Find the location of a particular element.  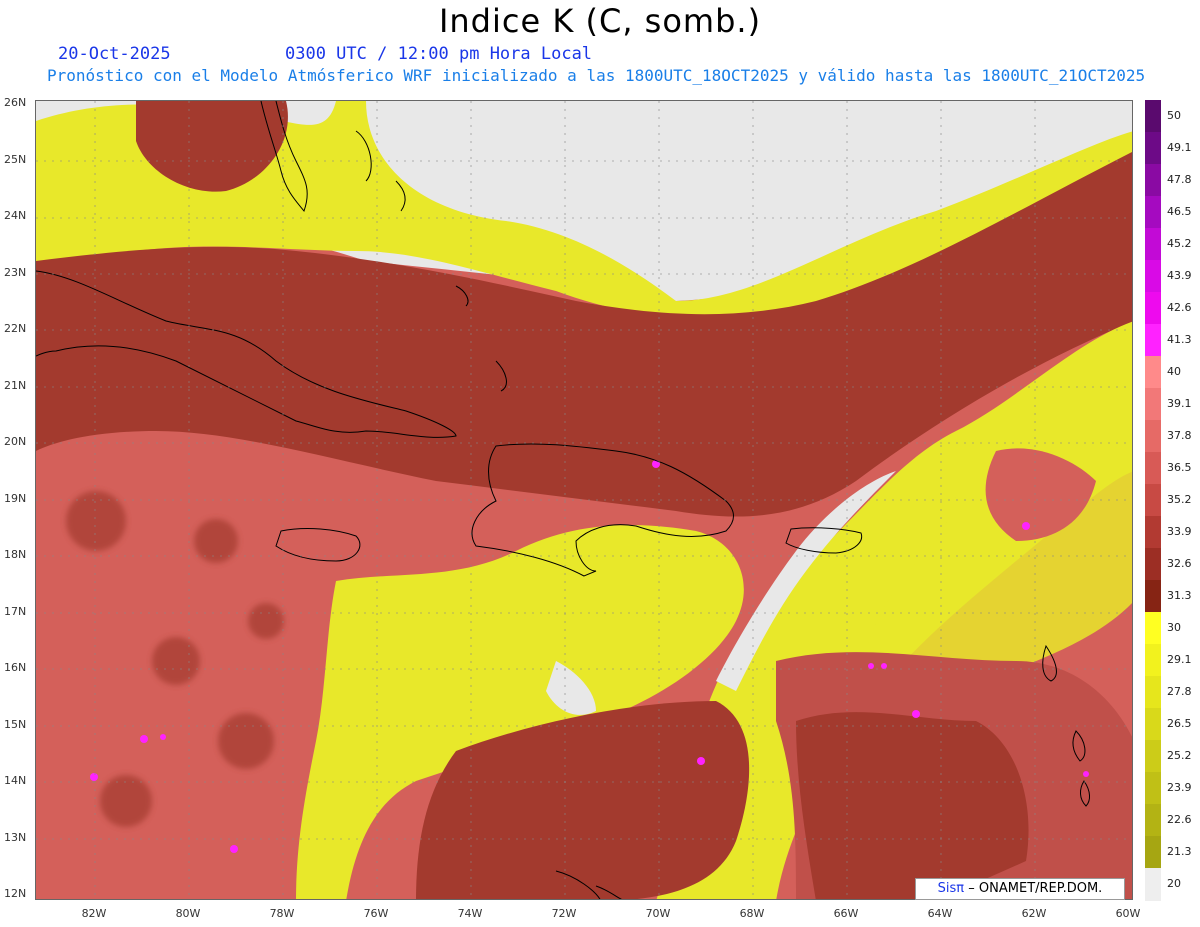

colorbar-tick-label: 32.6 is located at coordinates (1179, 563).